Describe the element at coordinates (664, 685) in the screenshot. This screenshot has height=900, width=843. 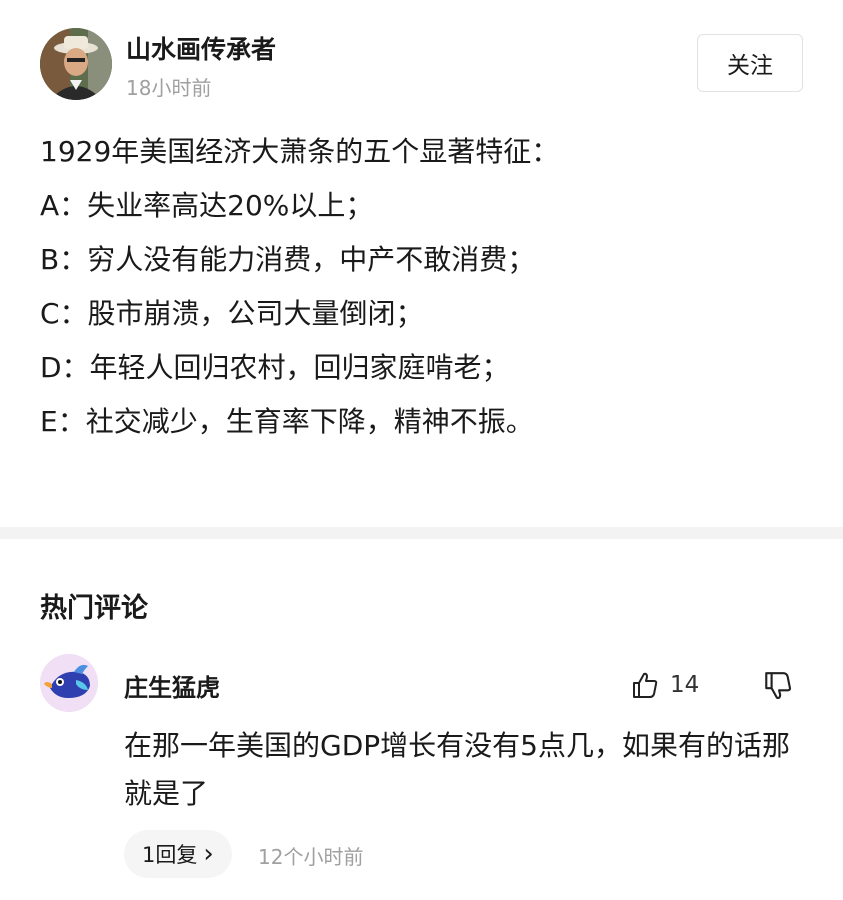
I see `like-button: 14` at that location.